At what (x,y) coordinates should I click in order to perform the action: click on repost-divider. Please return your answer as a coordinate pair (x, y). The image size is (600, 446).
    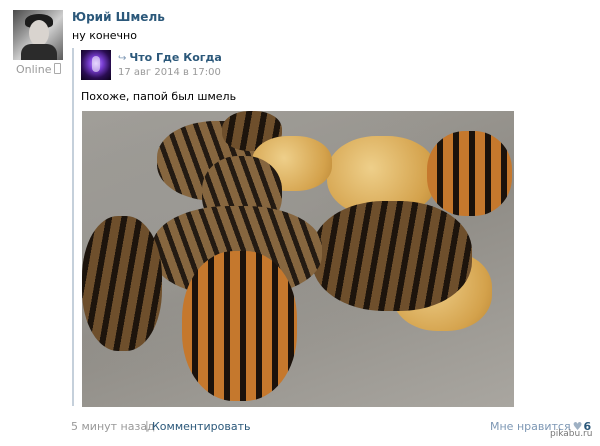
    Looking at the image, I should click on (73, 227).